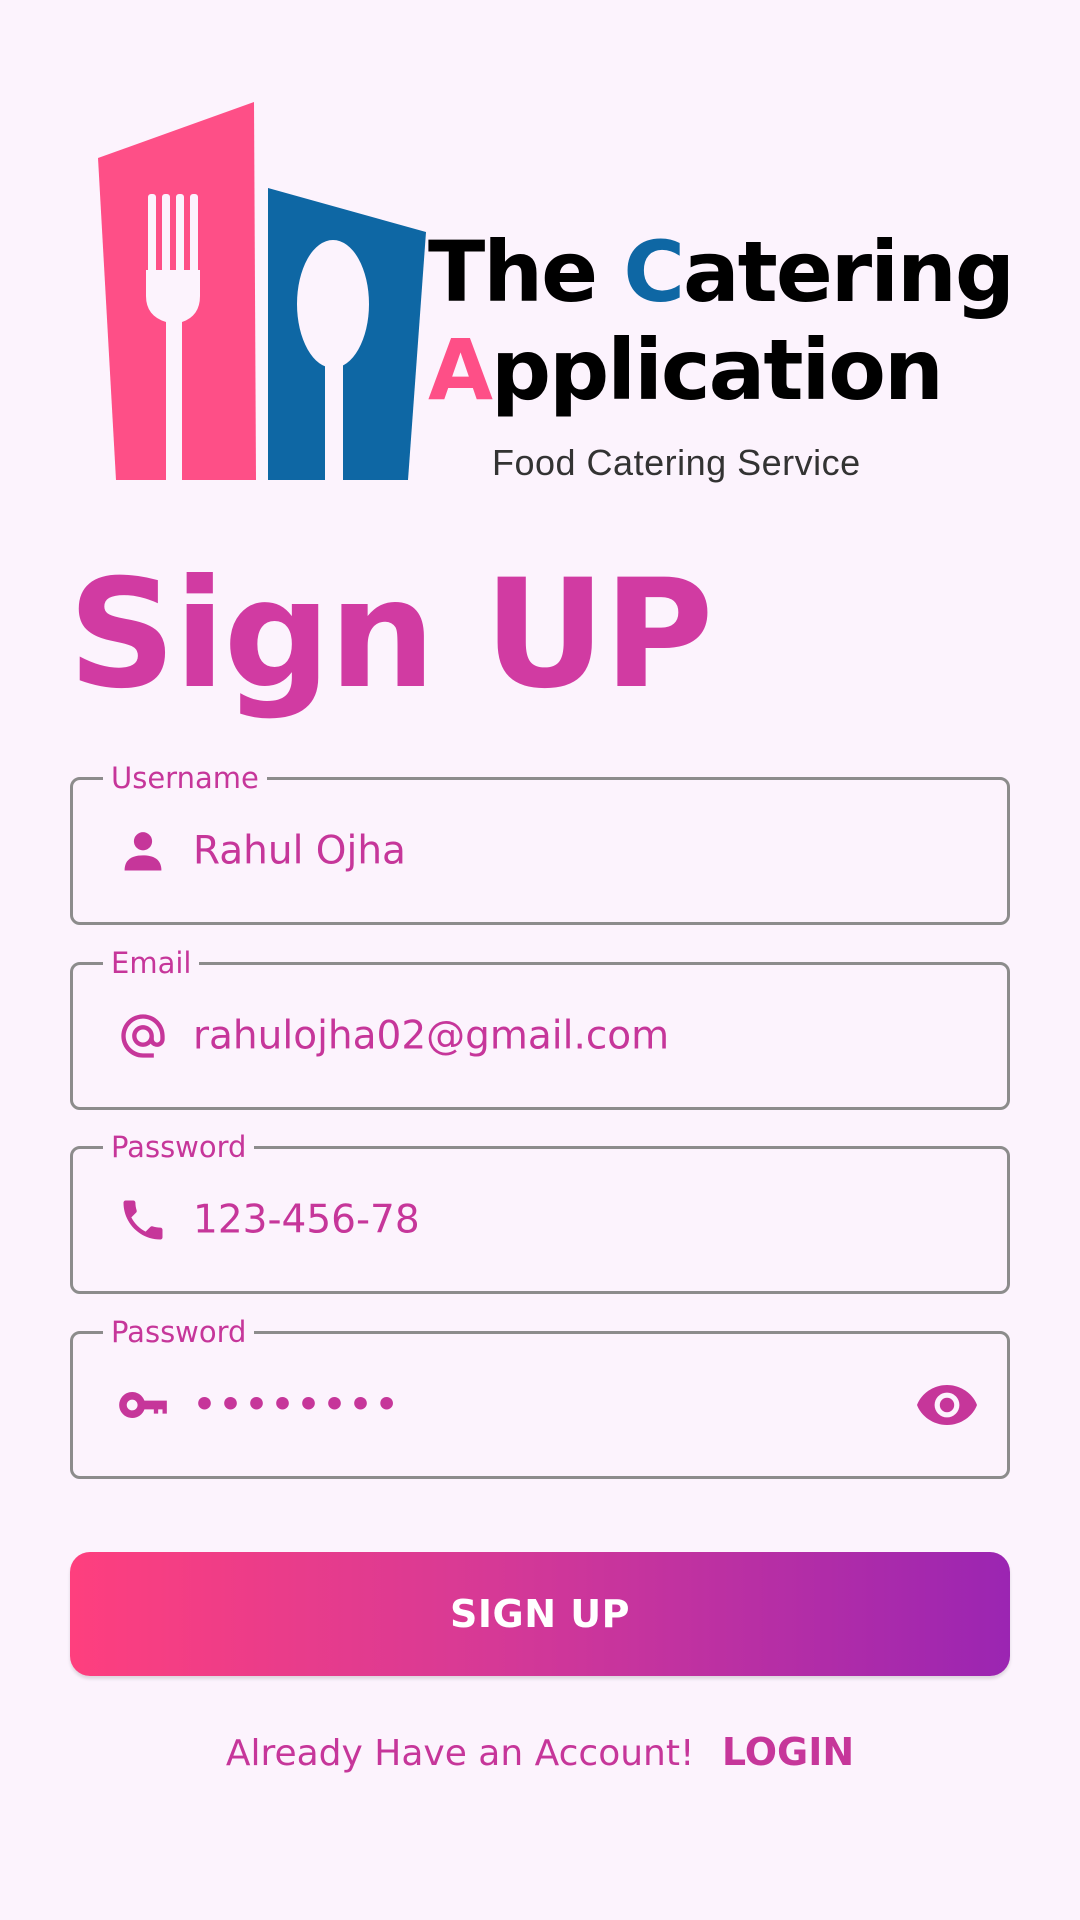 The width and height of the screenshot is (1080, 1920). Describe the element at coordinates (306, 1220) in the screenshot. I see `phone-input: 123-456-78` at that location.